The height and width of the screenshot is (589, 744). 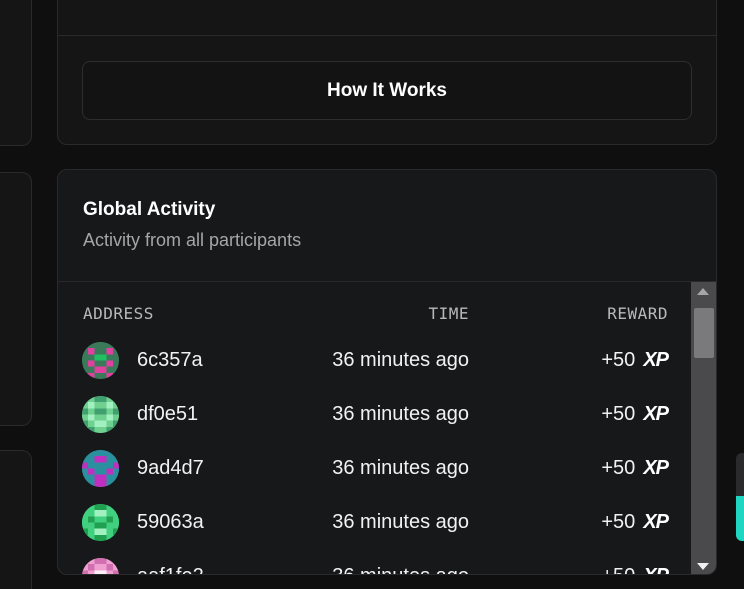 What do you see at coordinates (16, 519) in the screenshot?
I see `left-panel-card-bottom` at bounding box center [16, 519].